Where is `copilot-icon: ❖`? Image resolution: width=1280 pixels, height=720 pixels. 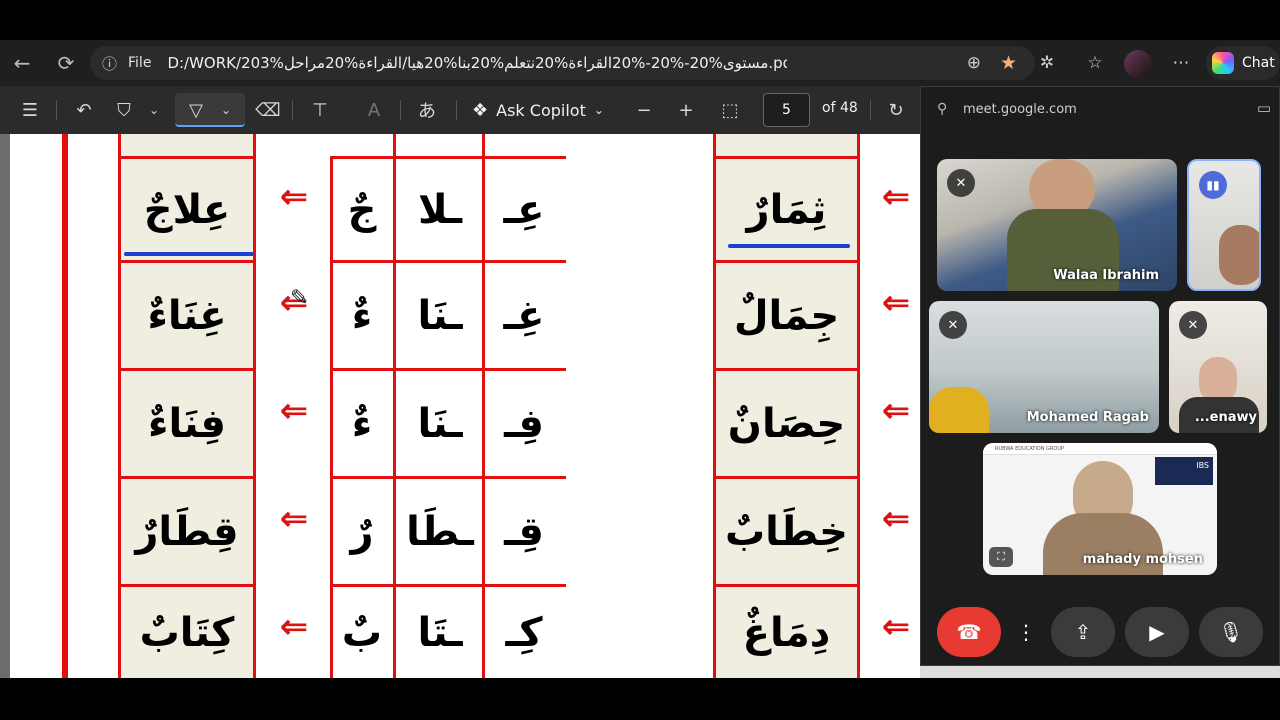
copilot-icon: ❖ is located at coordinates (480, 110).